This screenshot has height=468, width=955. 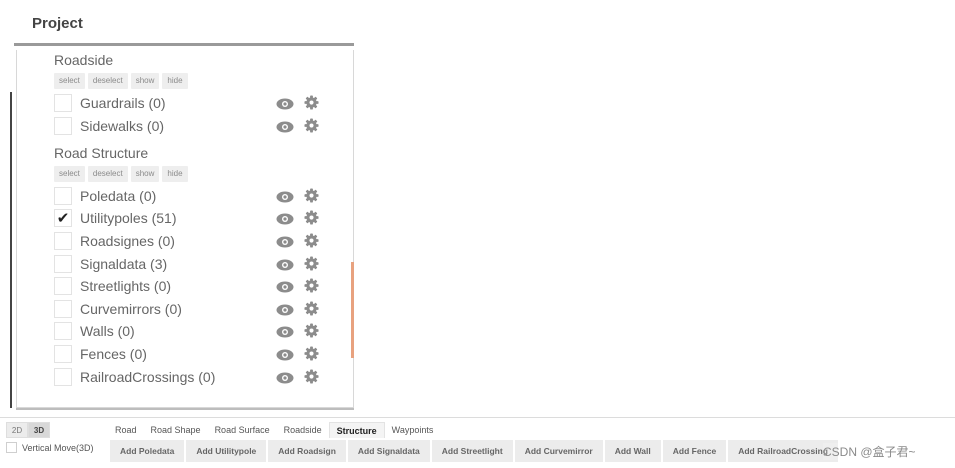 I want to click on add-railroadcrossing-button: Add RailroadCrossing, so click(x=783, y=451).